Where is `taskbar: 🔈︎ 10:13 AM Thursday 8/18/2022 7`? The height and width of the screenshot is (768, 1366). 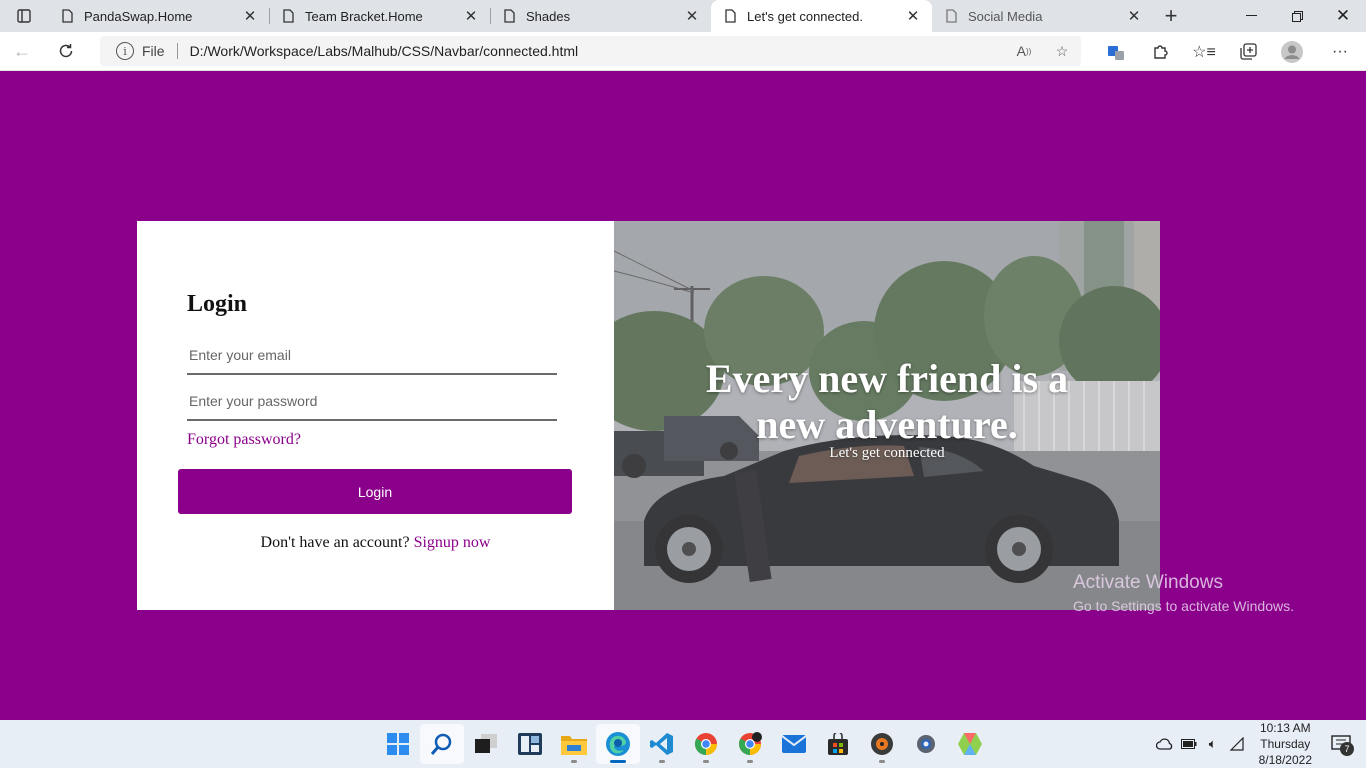 taskbar: 🔈︎ 10:13 AM Thursday 8/18/2022 7 is located at coordinates (683, 744).